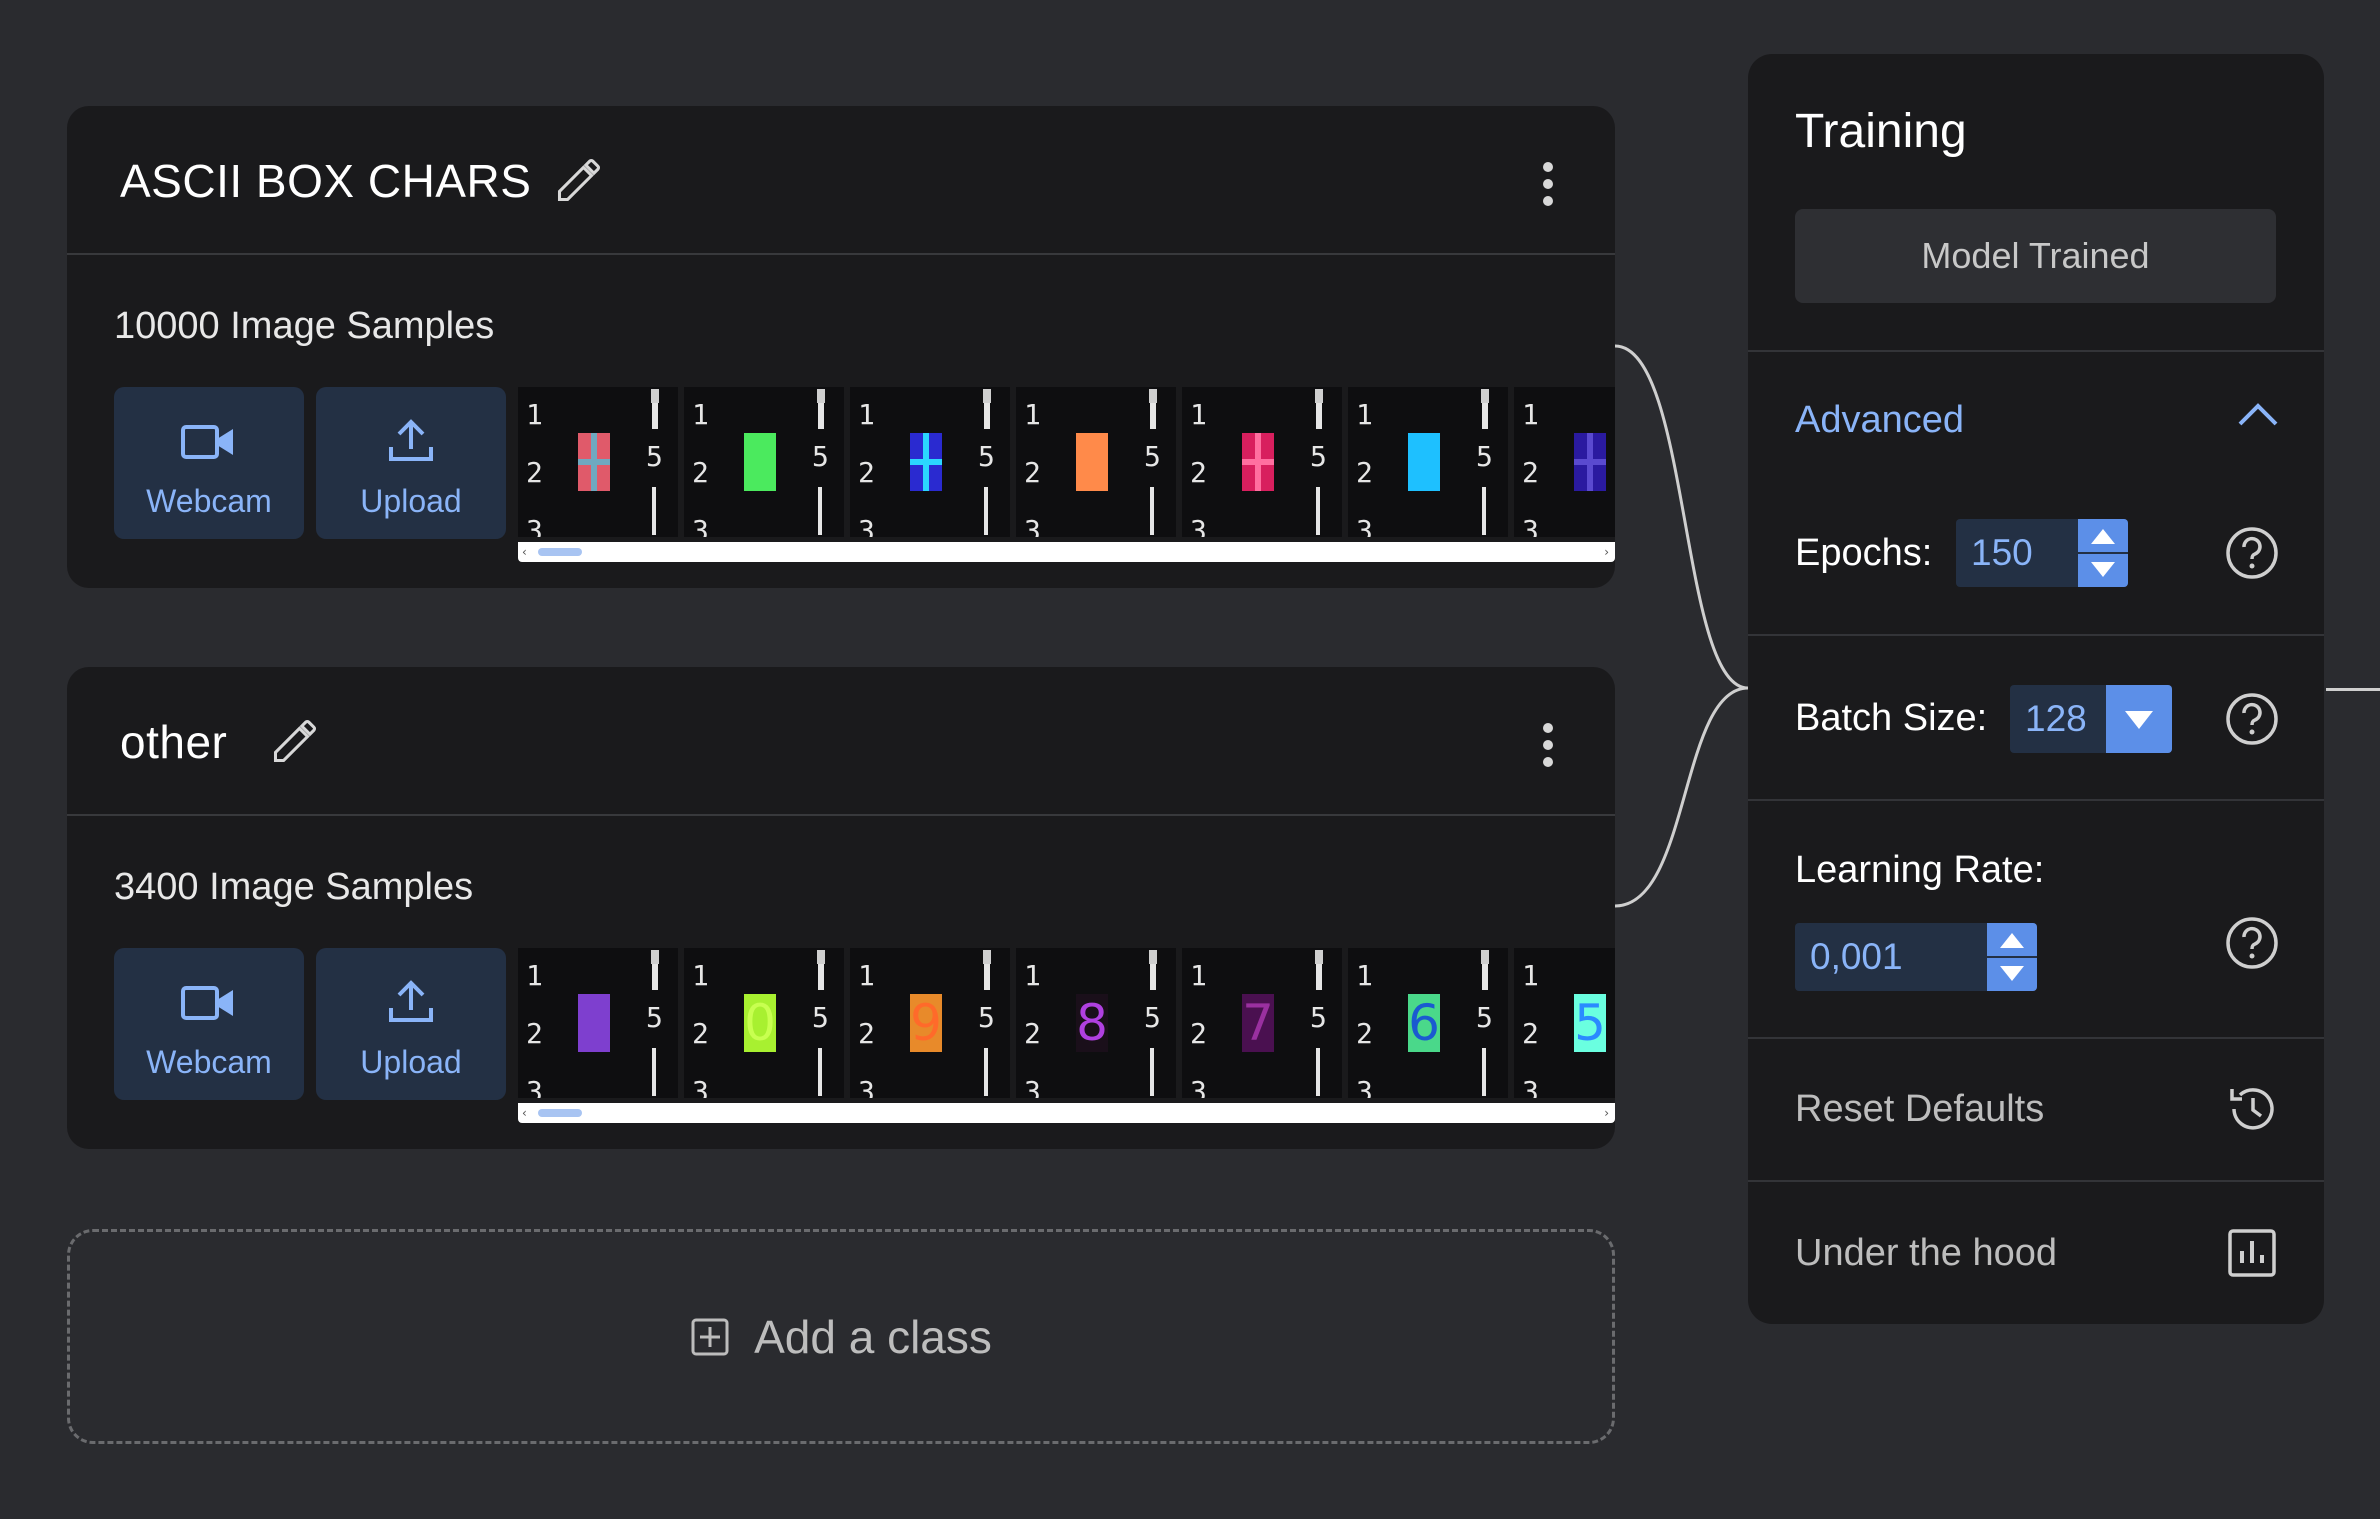  I want to click on class-card-header: other, so click(841, 741).